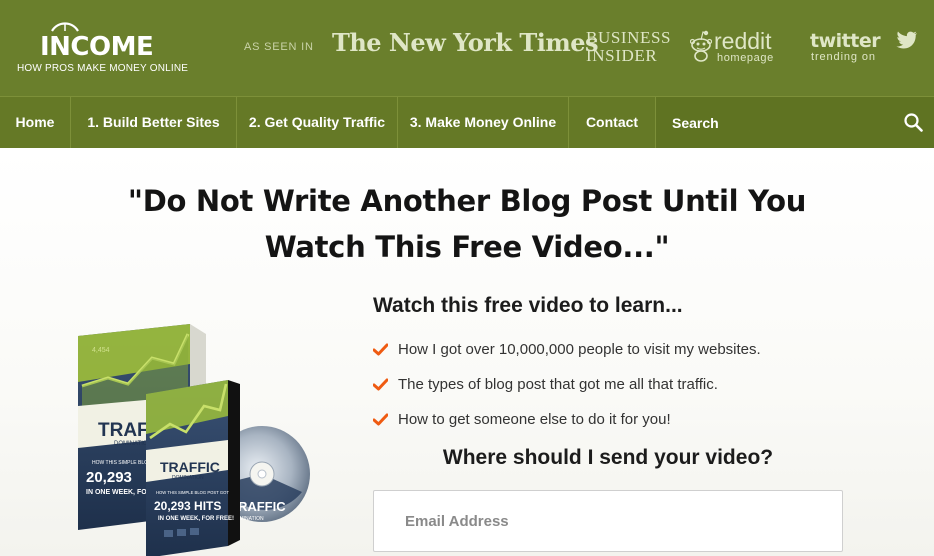  Describe the element at coordinates (196, 519) in the screenshot. I see `box-rest: IN ONE WEEK, FOR FREE!` at that location.